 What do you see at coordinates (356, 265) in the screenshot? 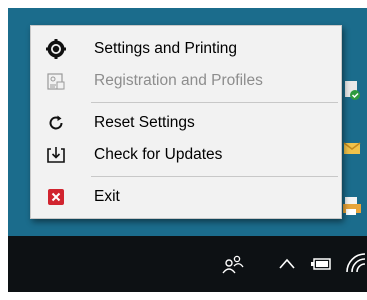
I see `wifi-icon` at bounding box center [356, 265].